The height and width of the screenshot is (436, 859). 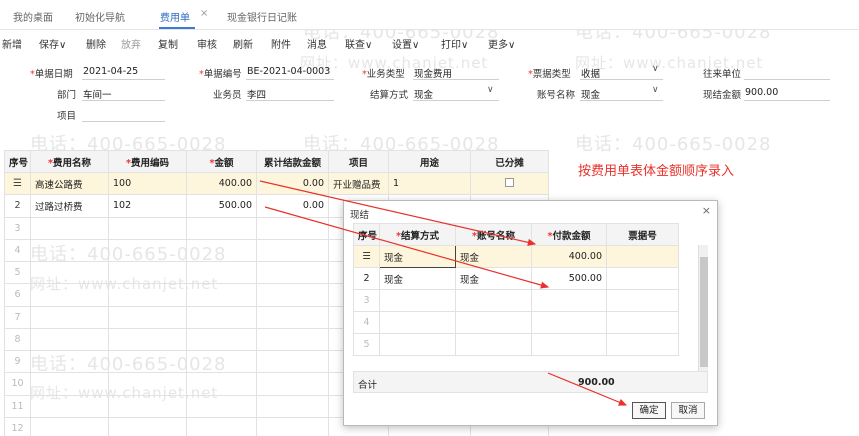 What do you see at coordinates (590, 73) in the screenshot?
I see `invoice-type-select: 收据` at bounding box center [590, 73].